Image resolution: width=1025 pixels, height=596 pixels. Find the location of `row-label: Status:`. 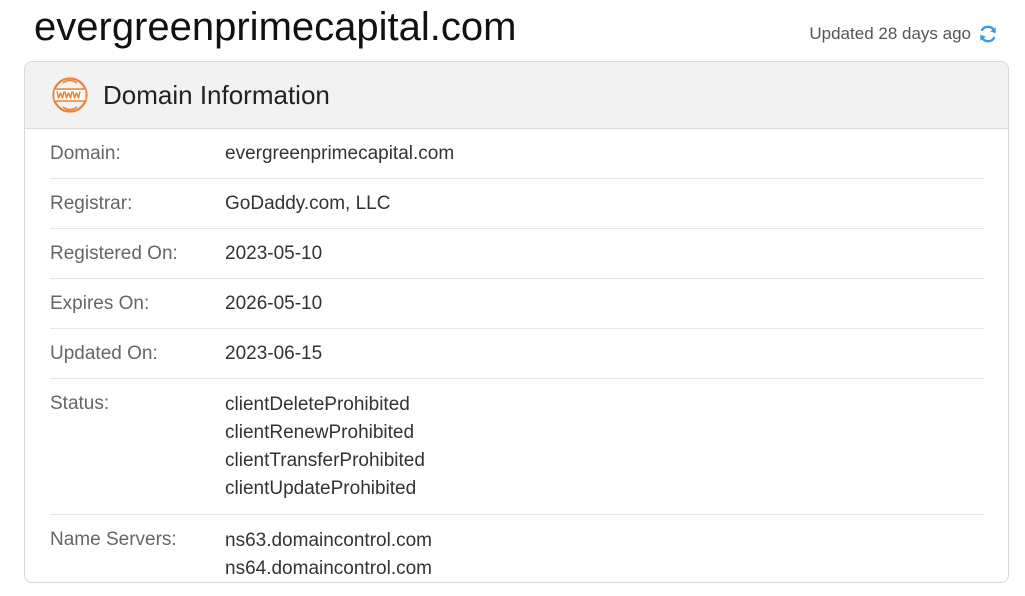

row-label: Status: is located at coordinates (80, 403).